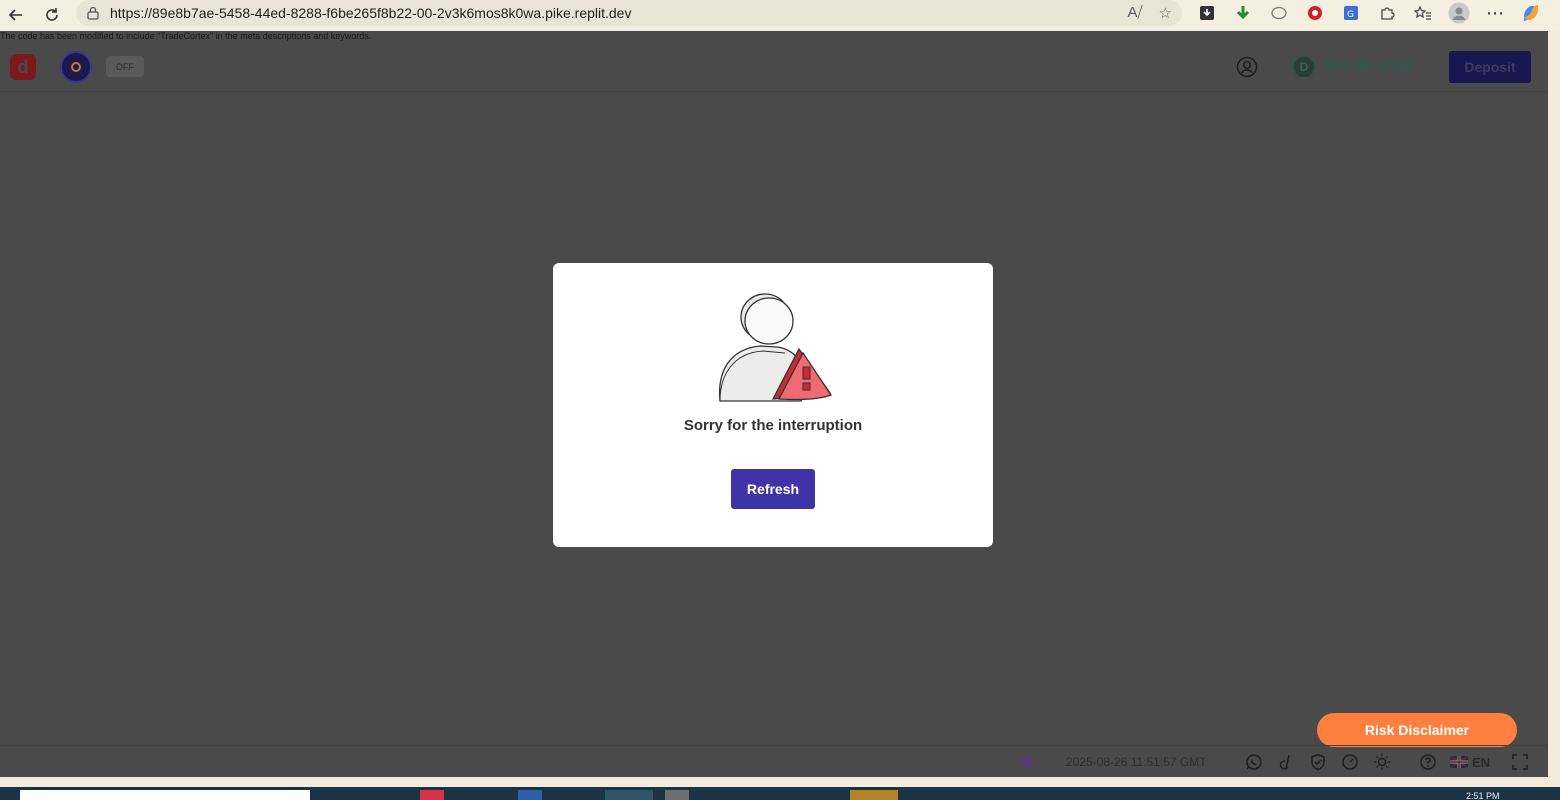 This screenshot has width=1560, height=800. I want to click on copilot-icon, so click(1531, 13).